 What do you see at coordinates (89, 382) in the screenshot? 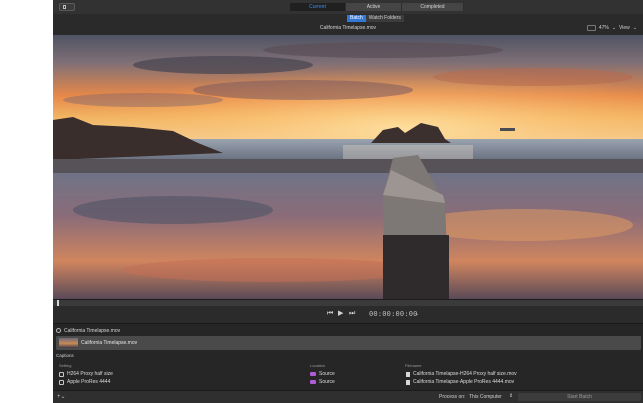
I see `setting-name: Apple ProRes 4444` at bounding box center [89, 382].